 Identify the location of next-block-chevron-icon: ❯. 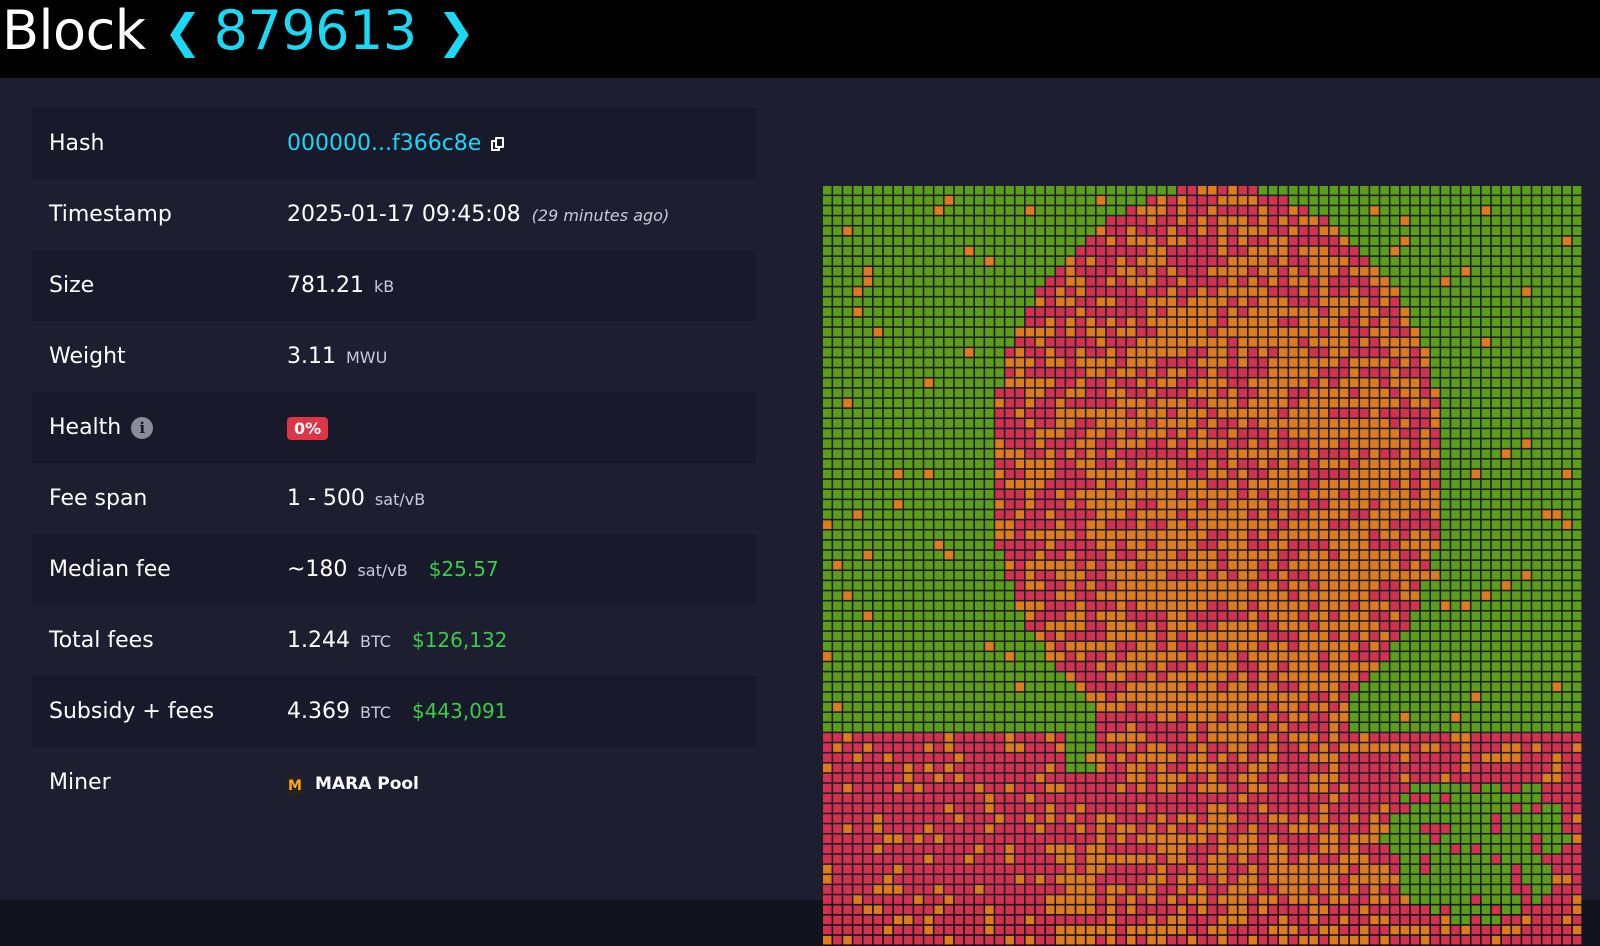
(456, 31).